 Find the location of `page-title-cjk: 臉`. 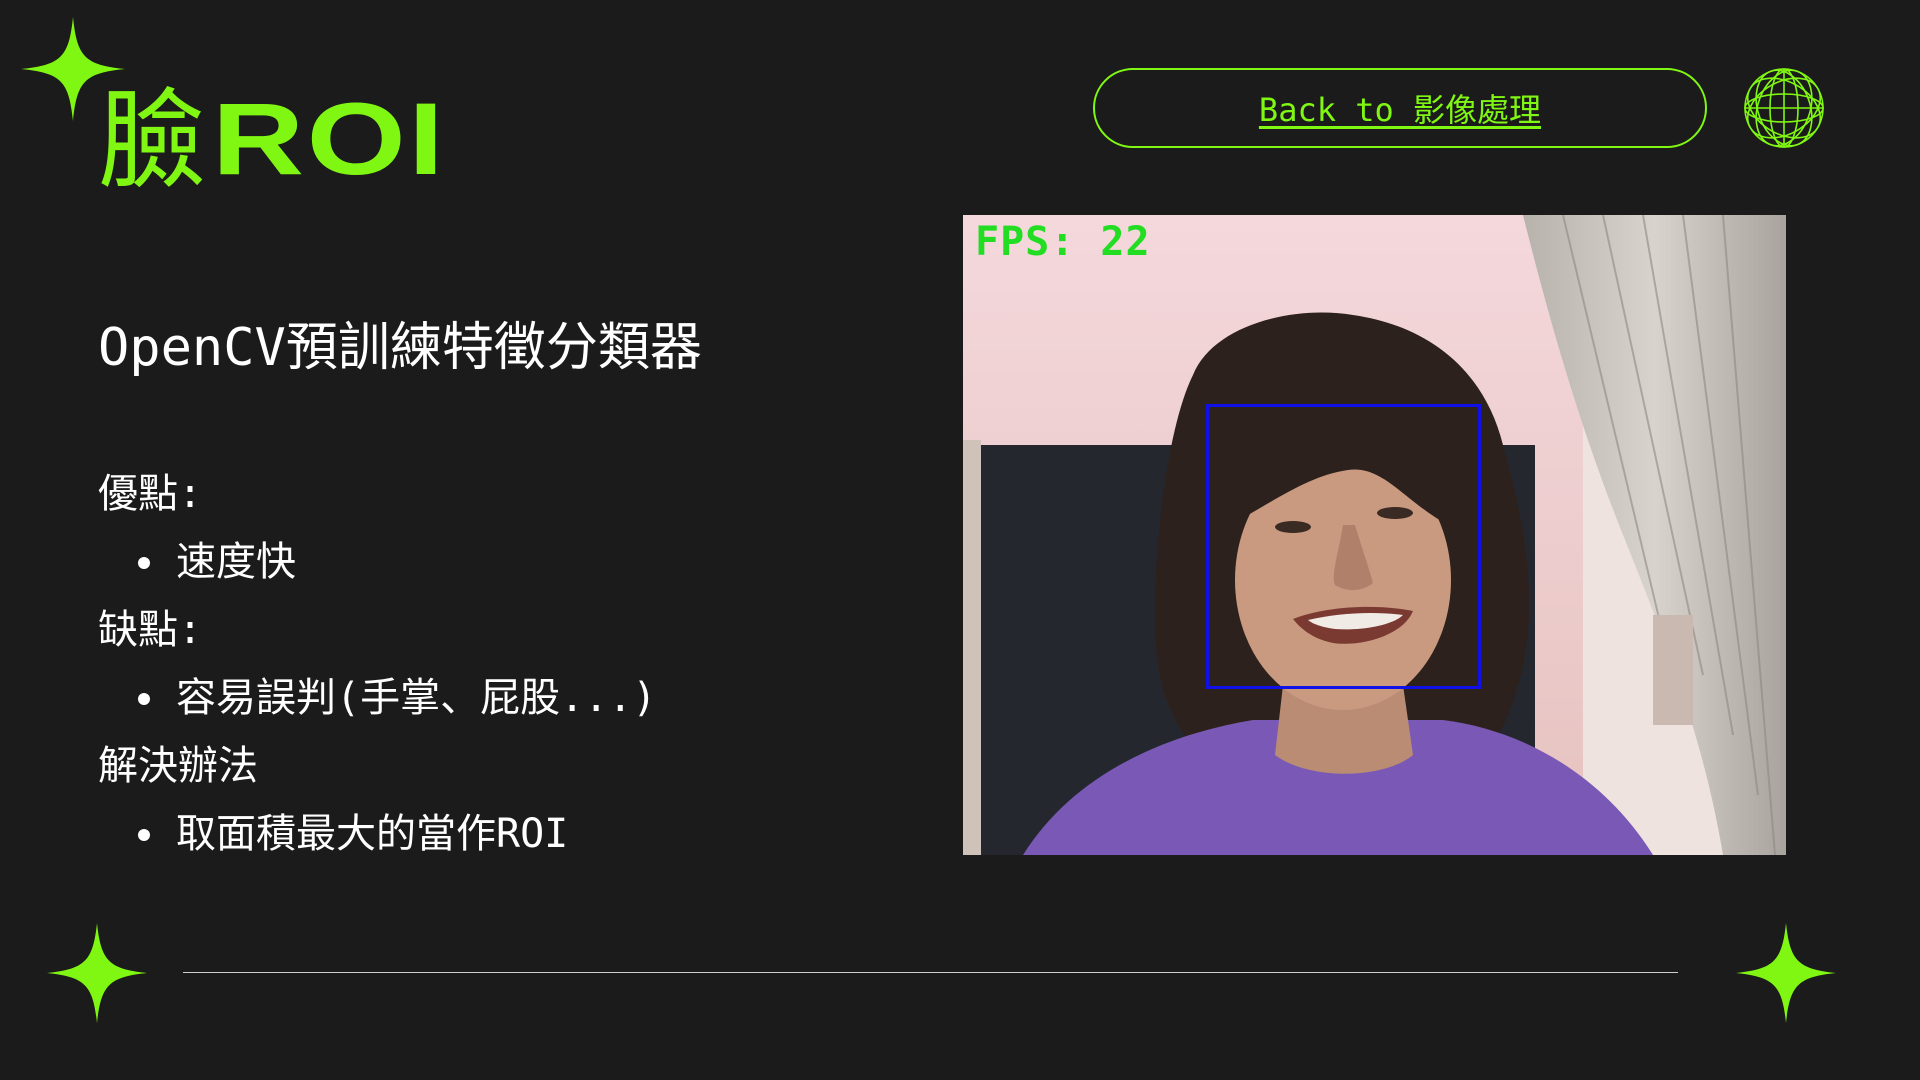

page-title-cjk: 臉 is located at coordinates (152, 141).